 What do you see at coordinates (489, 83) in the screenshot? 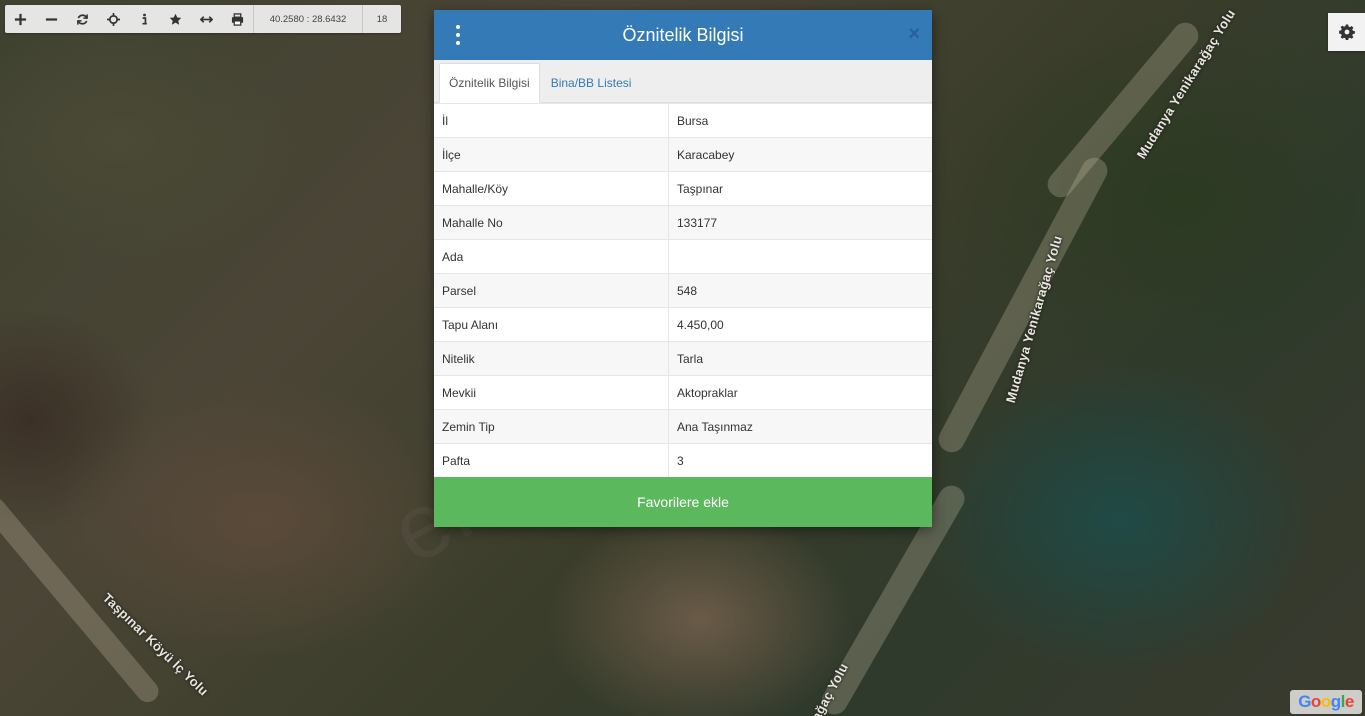
I see `tab-attribute-info: Öznitelik Bilgisi` at bounding box center [489, 83].